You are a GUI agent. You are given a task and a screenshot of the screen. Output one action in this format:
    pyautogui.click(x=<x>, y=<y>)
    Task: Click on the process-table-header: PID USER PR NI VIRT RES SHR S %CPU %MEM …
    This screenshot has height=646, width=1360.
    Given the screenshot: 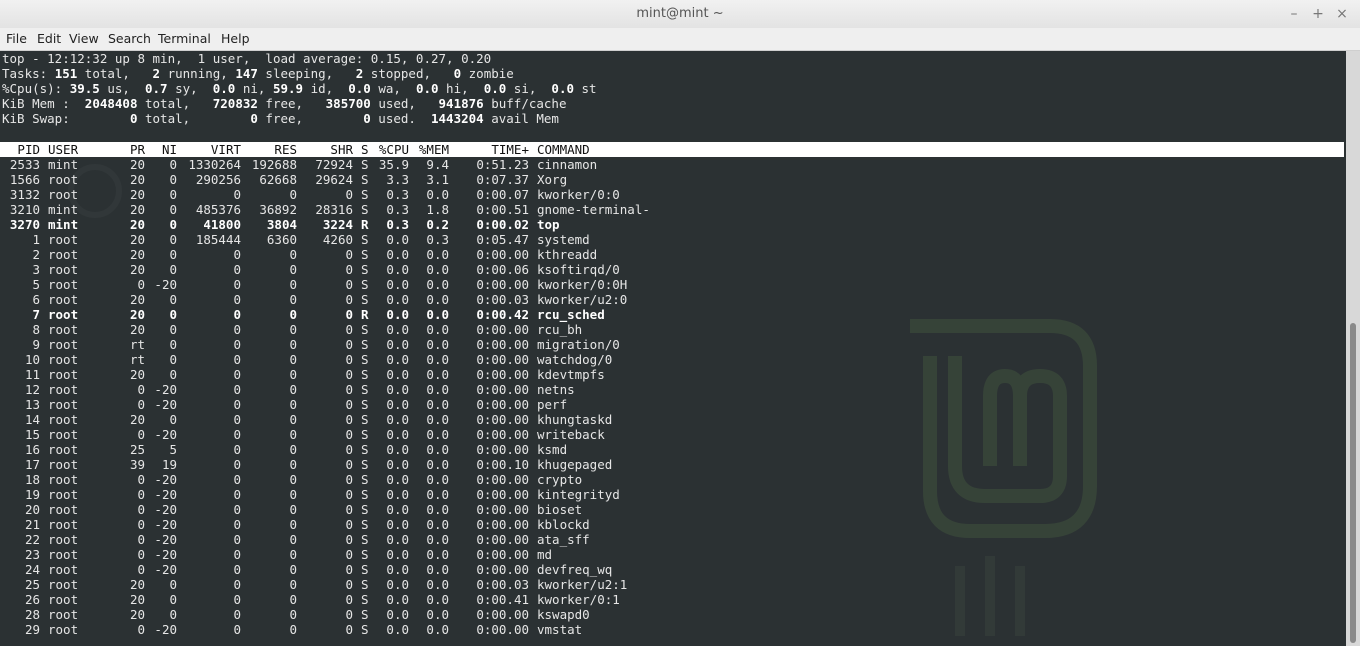 What is the action you would take?
    pyautogui.click(x=672, y=149)
    